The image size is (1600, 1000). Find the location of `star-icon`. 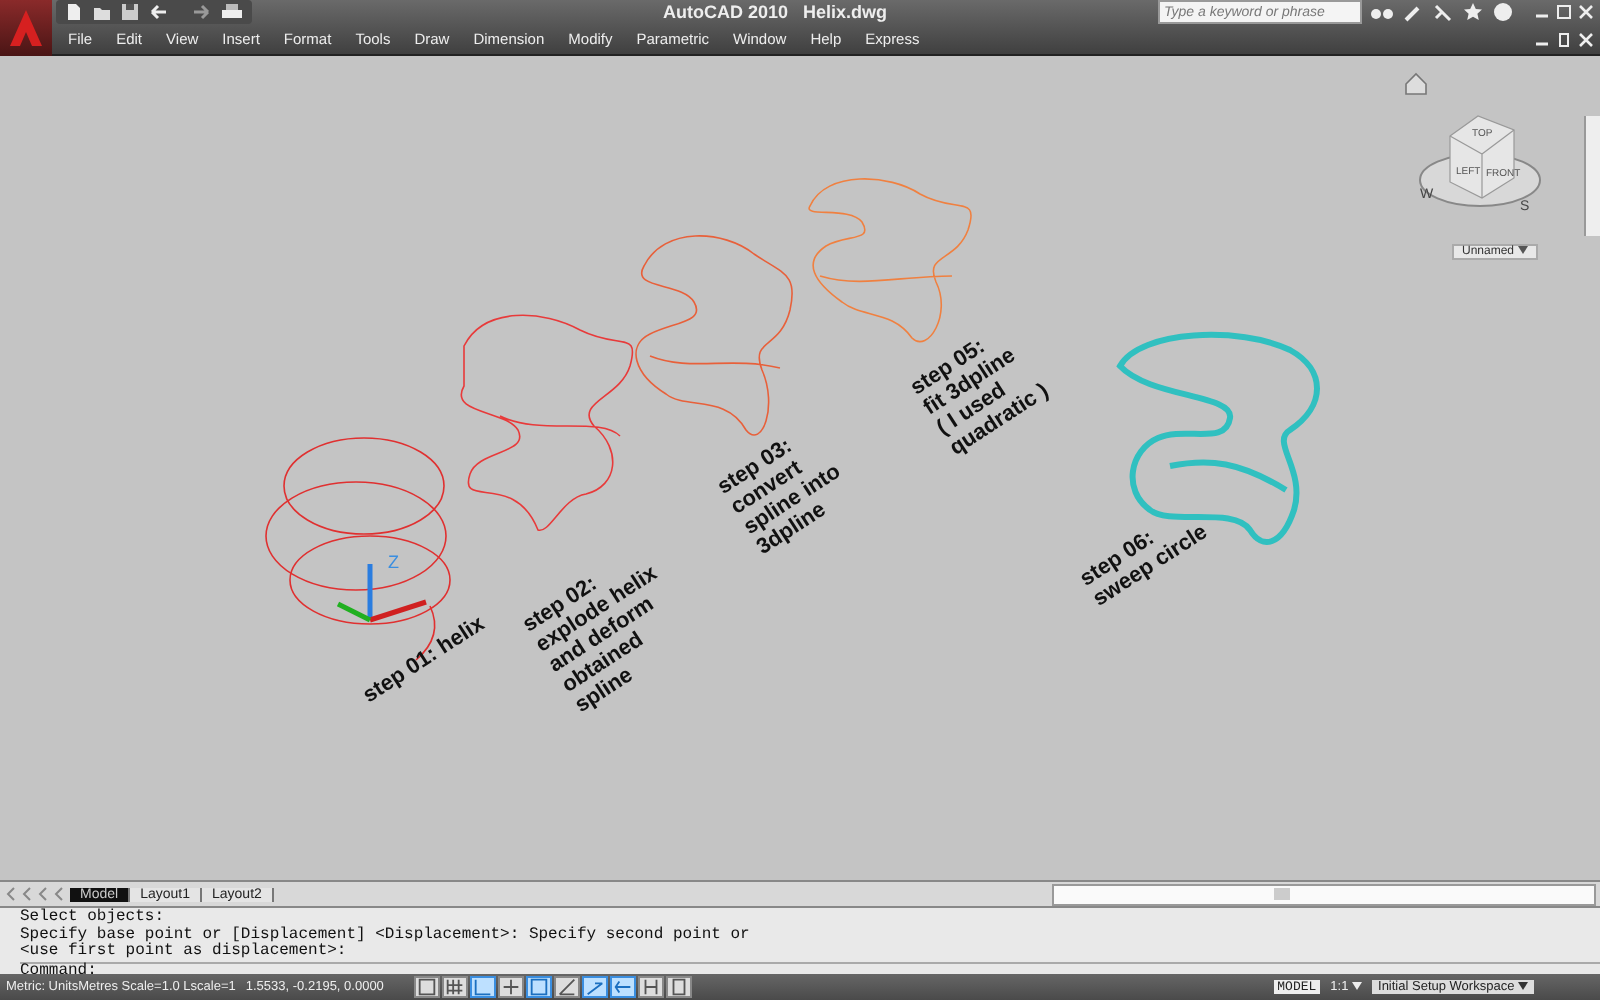

star-icon is located at coordinates (1473, 12).